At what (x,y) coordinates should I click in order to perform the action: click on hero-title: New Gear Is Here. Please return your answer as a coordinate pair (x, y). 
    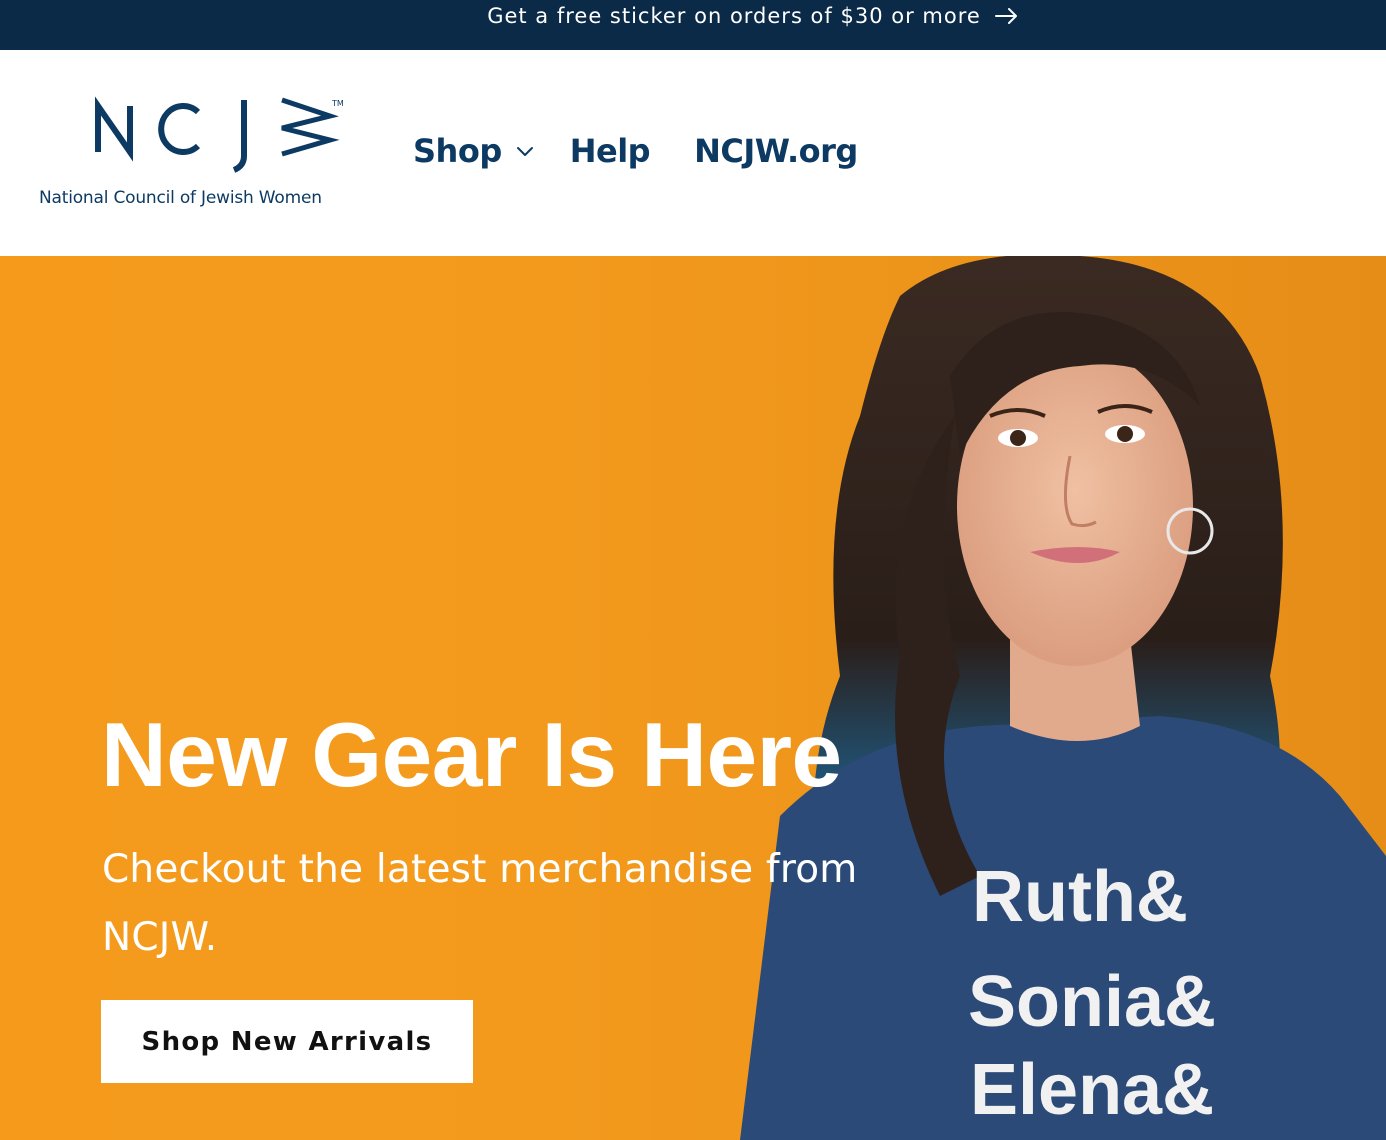
    Looking at the image, I should click on (471, 755).